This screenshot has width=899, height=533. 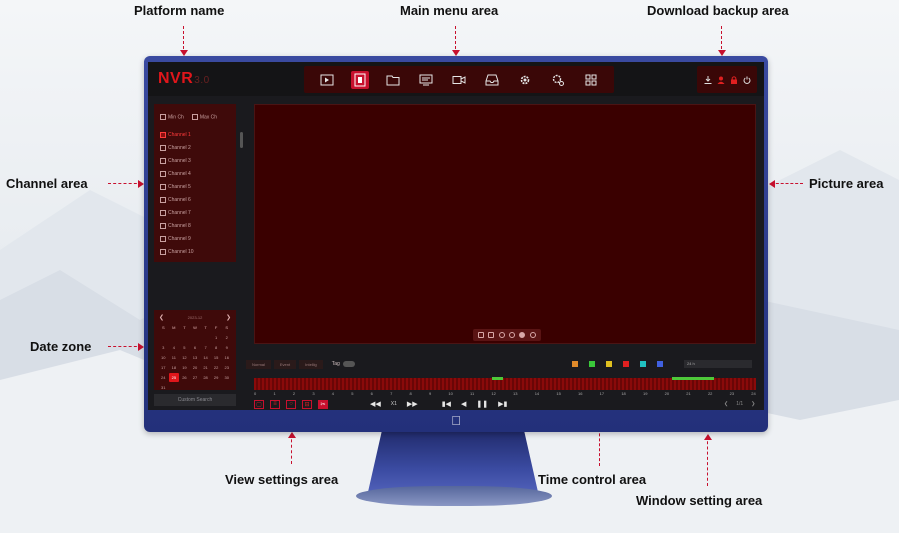 What do you see at coordinates (184, 377) in the screenshot?
I see `calendar-day: 26` at bounding box center [184, 377].